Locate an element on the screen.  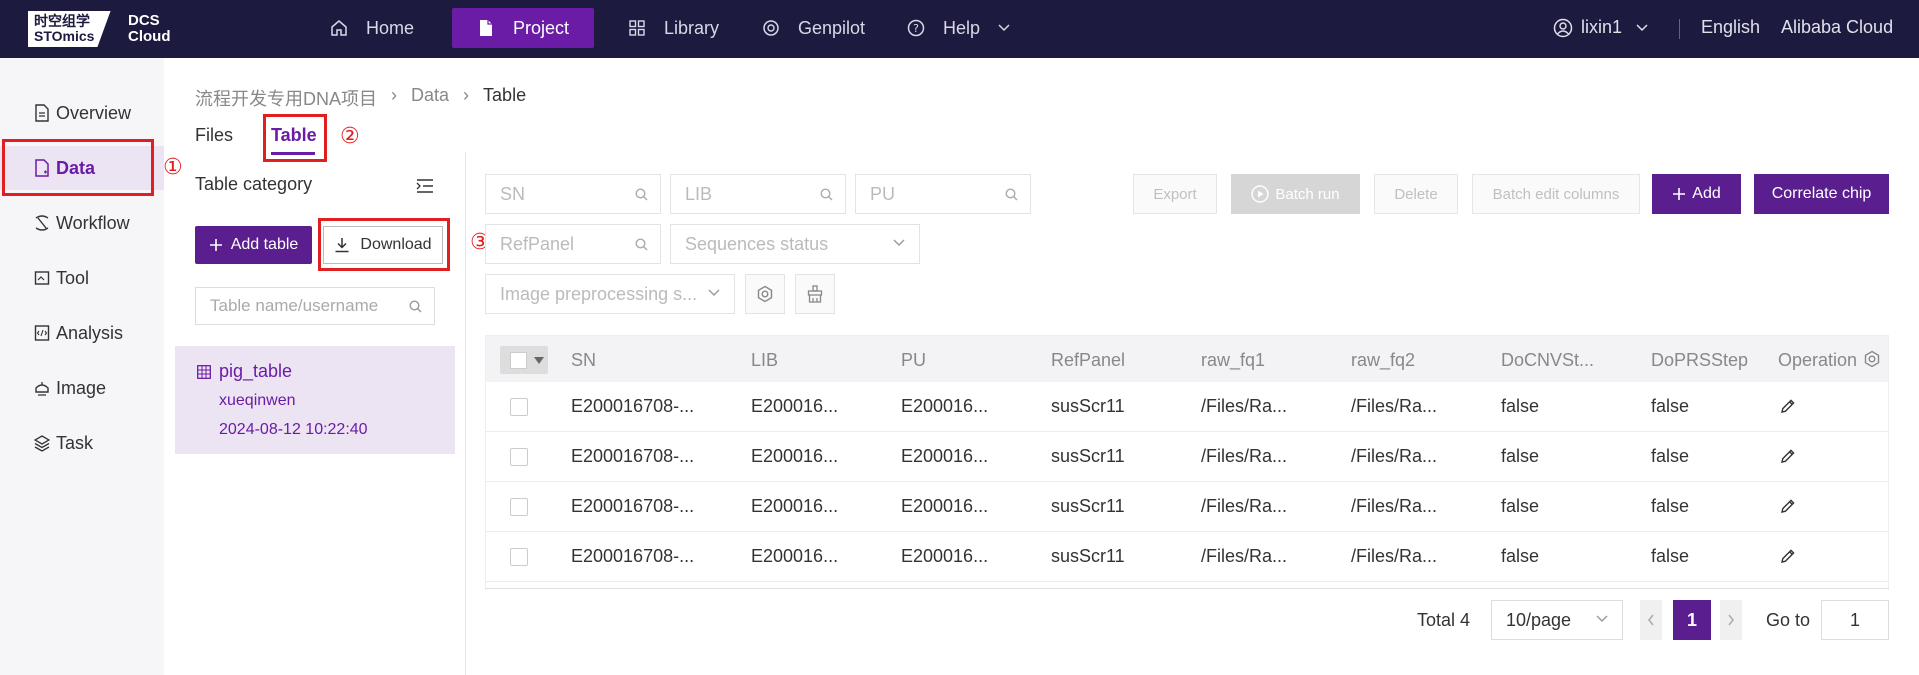
table-search-placeholder: Table name/username is located at coordinates (294, 305).